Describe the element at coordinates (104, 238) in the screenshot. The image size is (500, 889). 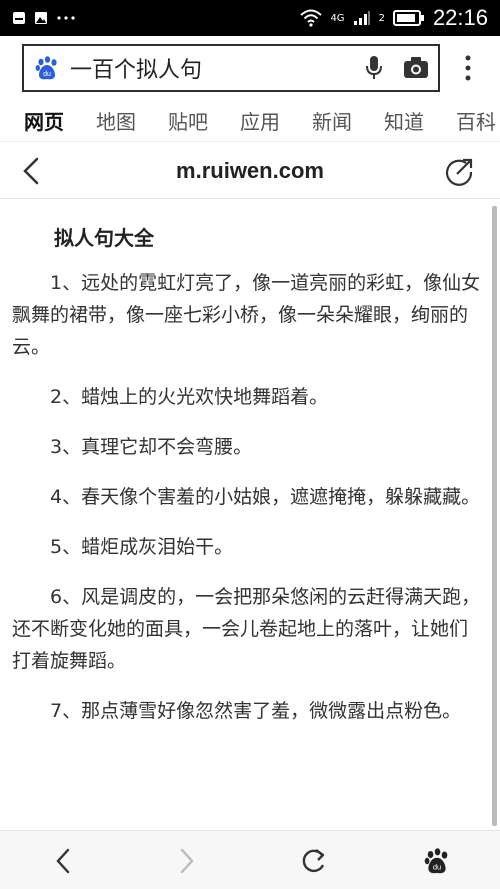
I see `article-title: 拟人句大全` at that location.